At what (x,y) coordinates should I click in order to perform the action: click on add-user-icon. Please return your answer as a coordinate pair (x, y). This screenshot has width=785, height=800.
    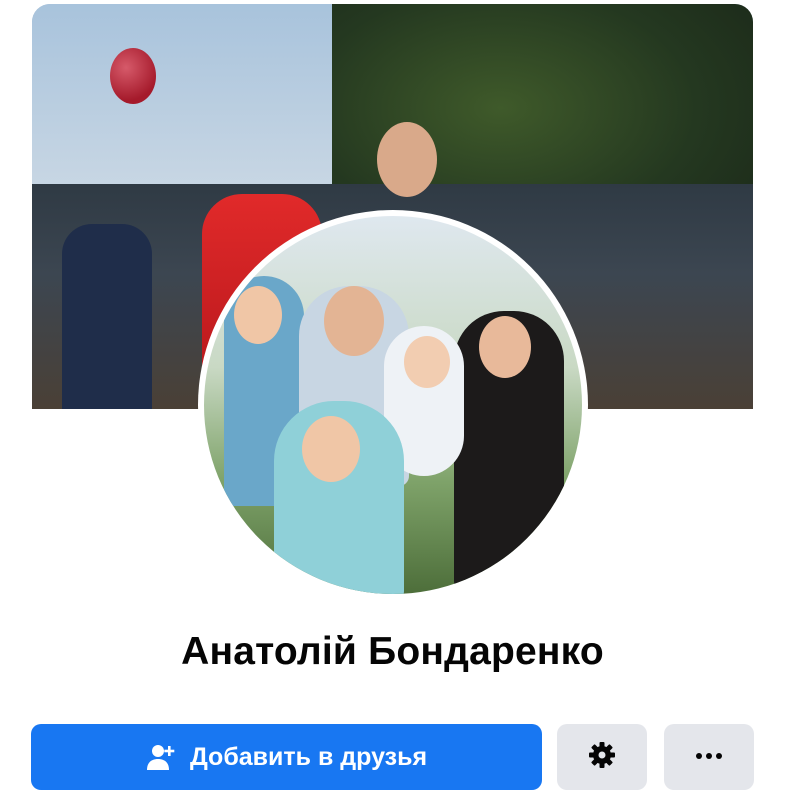
    Looking at the image, I should click on (161, 757).